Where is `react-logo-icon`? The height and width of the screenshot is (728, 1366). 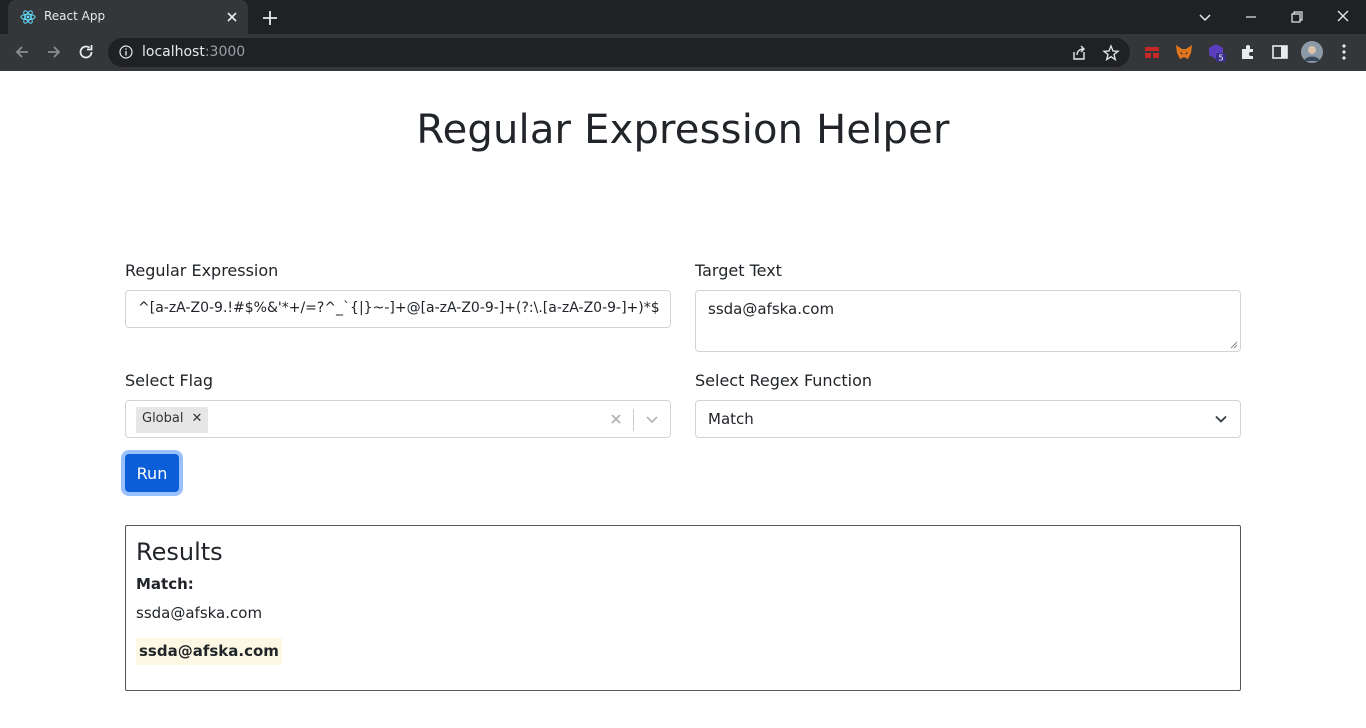
react-logo-icon is located at coordinates (28, 17).